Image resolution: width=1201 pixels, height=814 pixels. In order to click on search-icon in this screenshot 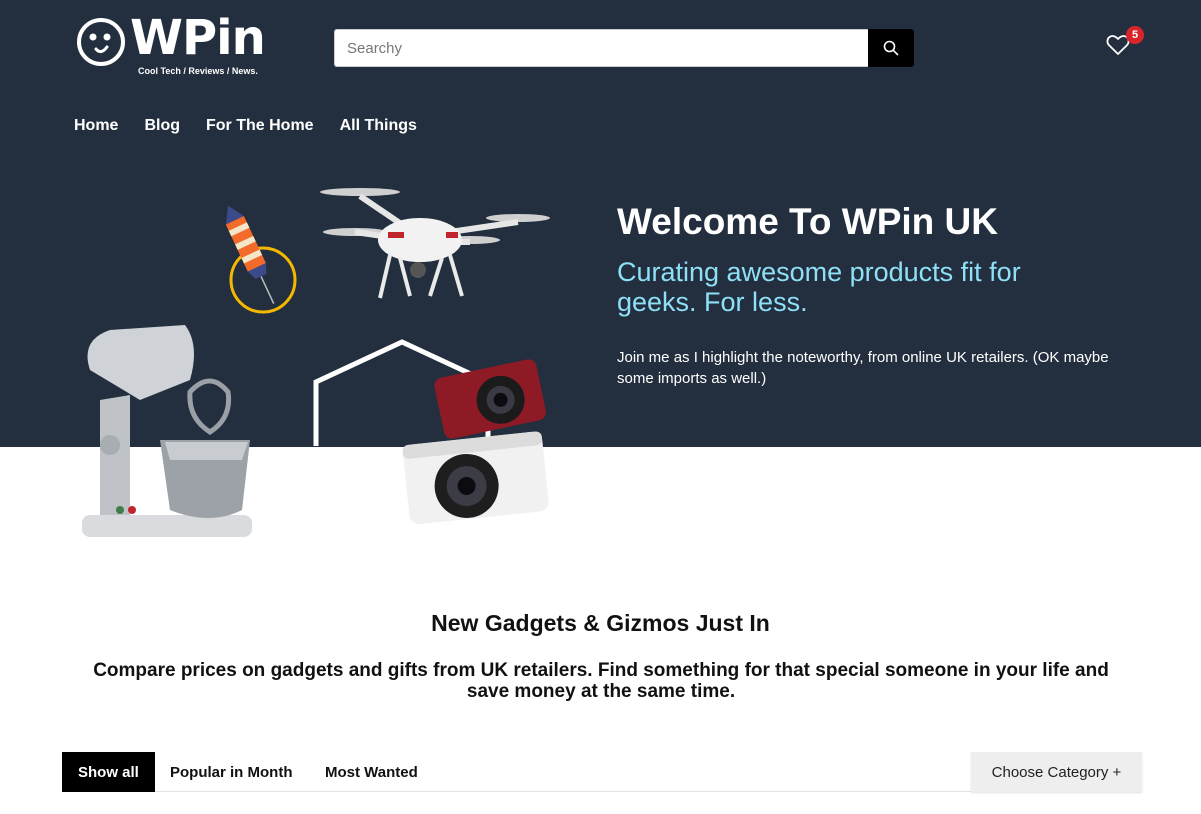, I will do `click(891, 48)`.